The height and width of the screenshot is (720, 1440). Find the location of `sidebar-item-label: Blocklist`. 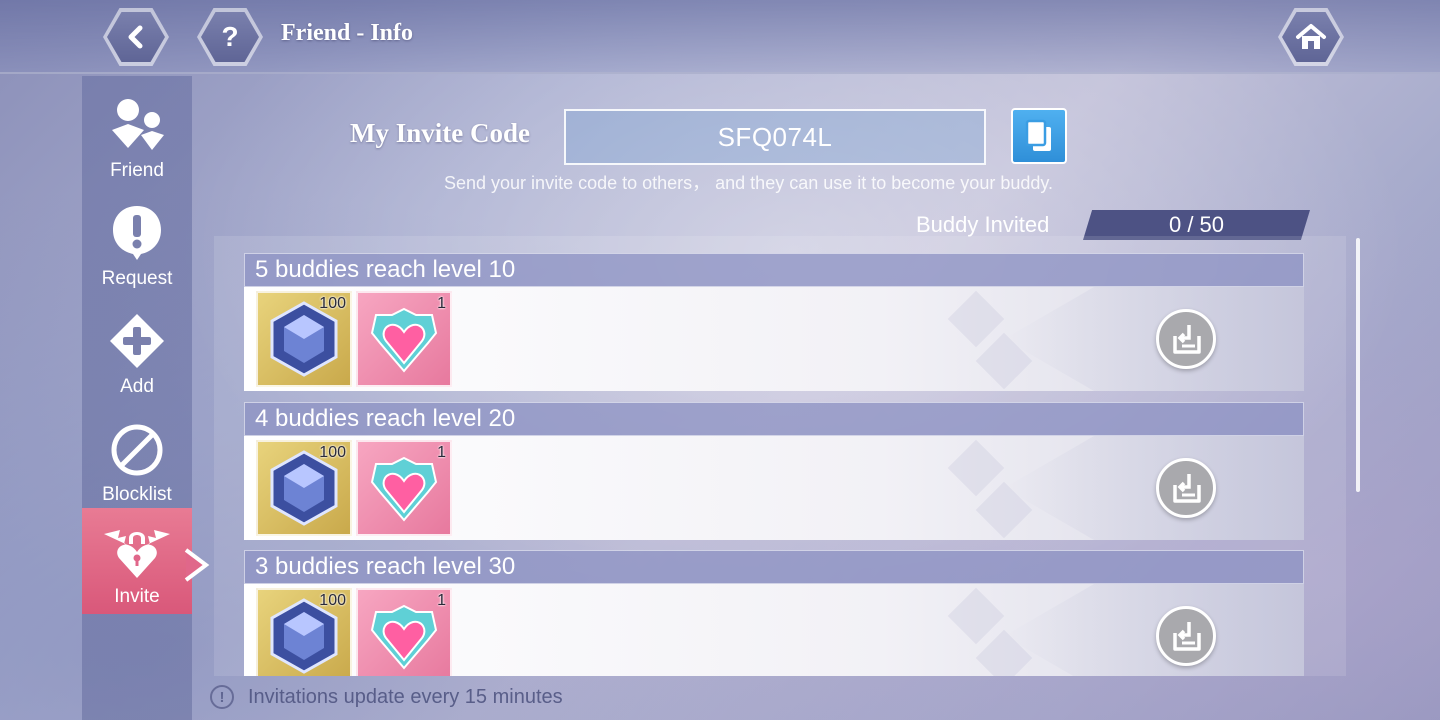

sidebar-item-label: Blocklist is located at coordinates (137, 494).